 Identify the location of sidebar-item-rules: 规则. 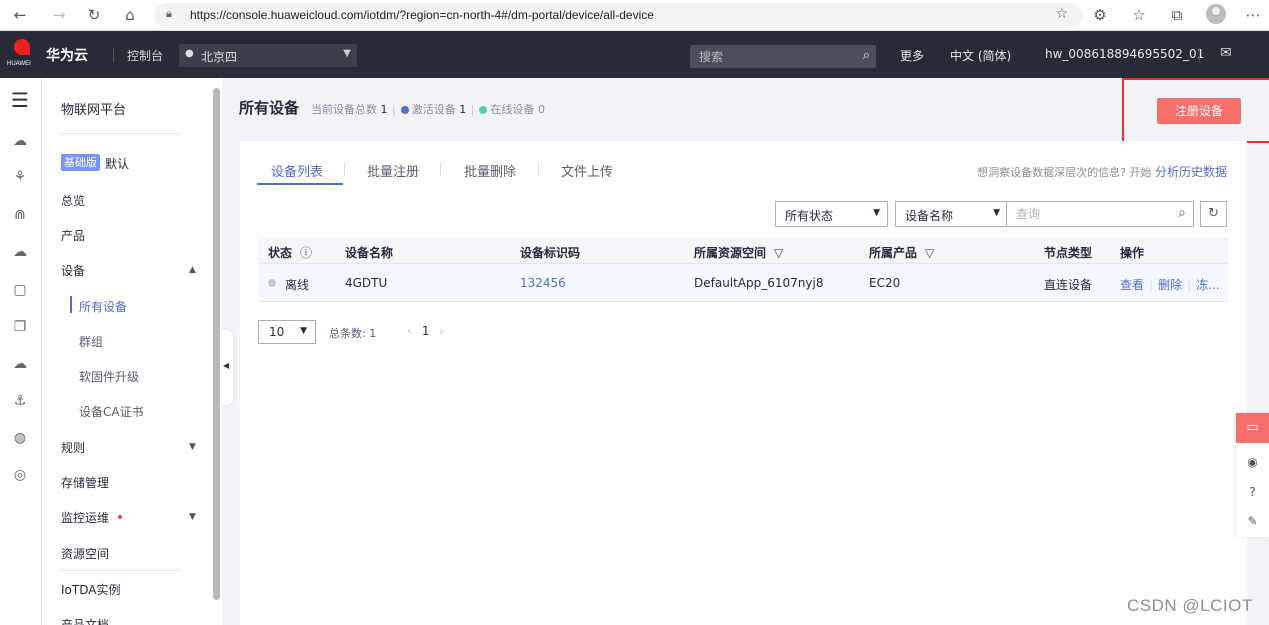
(73, 447).